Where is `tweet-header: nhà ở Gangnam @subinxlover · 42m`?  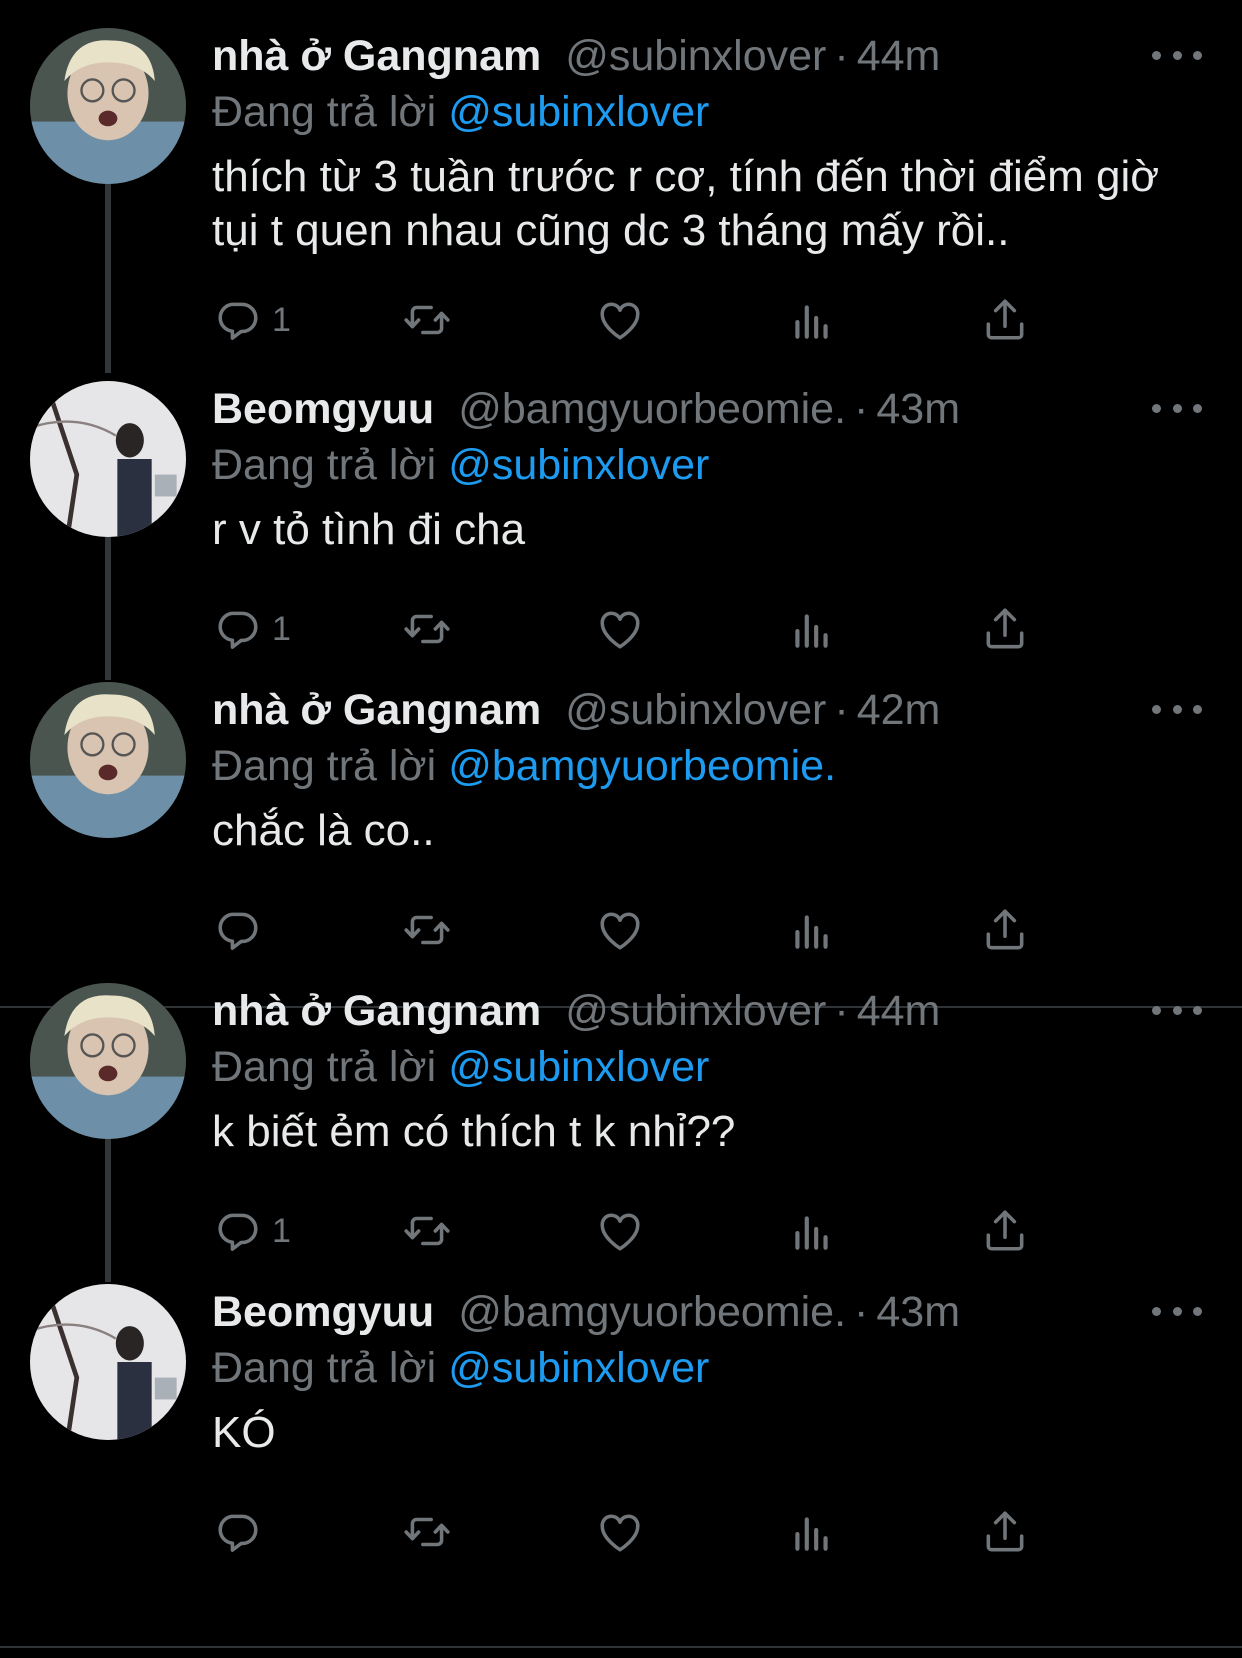
tweet-header: nhà ở Gangnam @subinxlover · 42m is located at coordinates (576, 710).